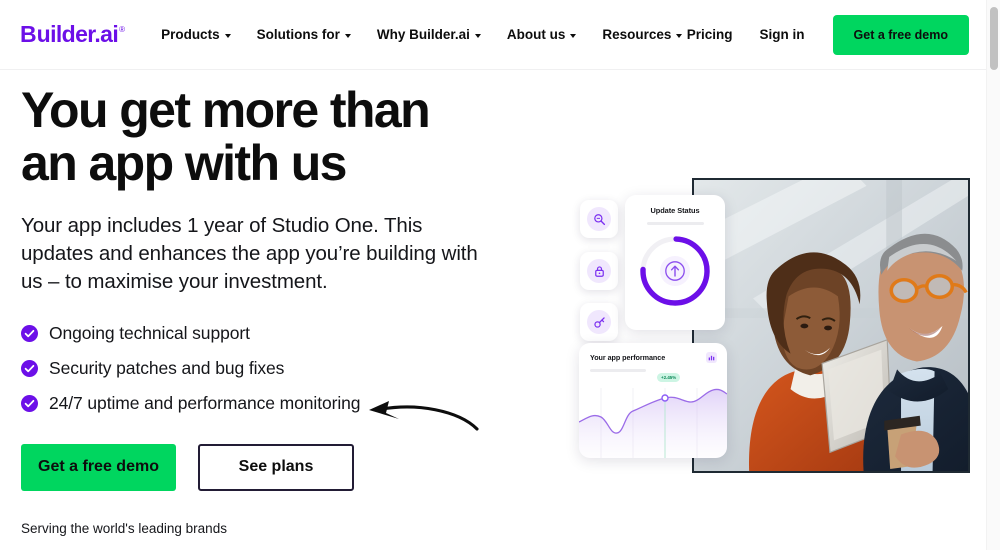  I want to click on nav-item-solutions-for: Solutions for, so click(304, 34).